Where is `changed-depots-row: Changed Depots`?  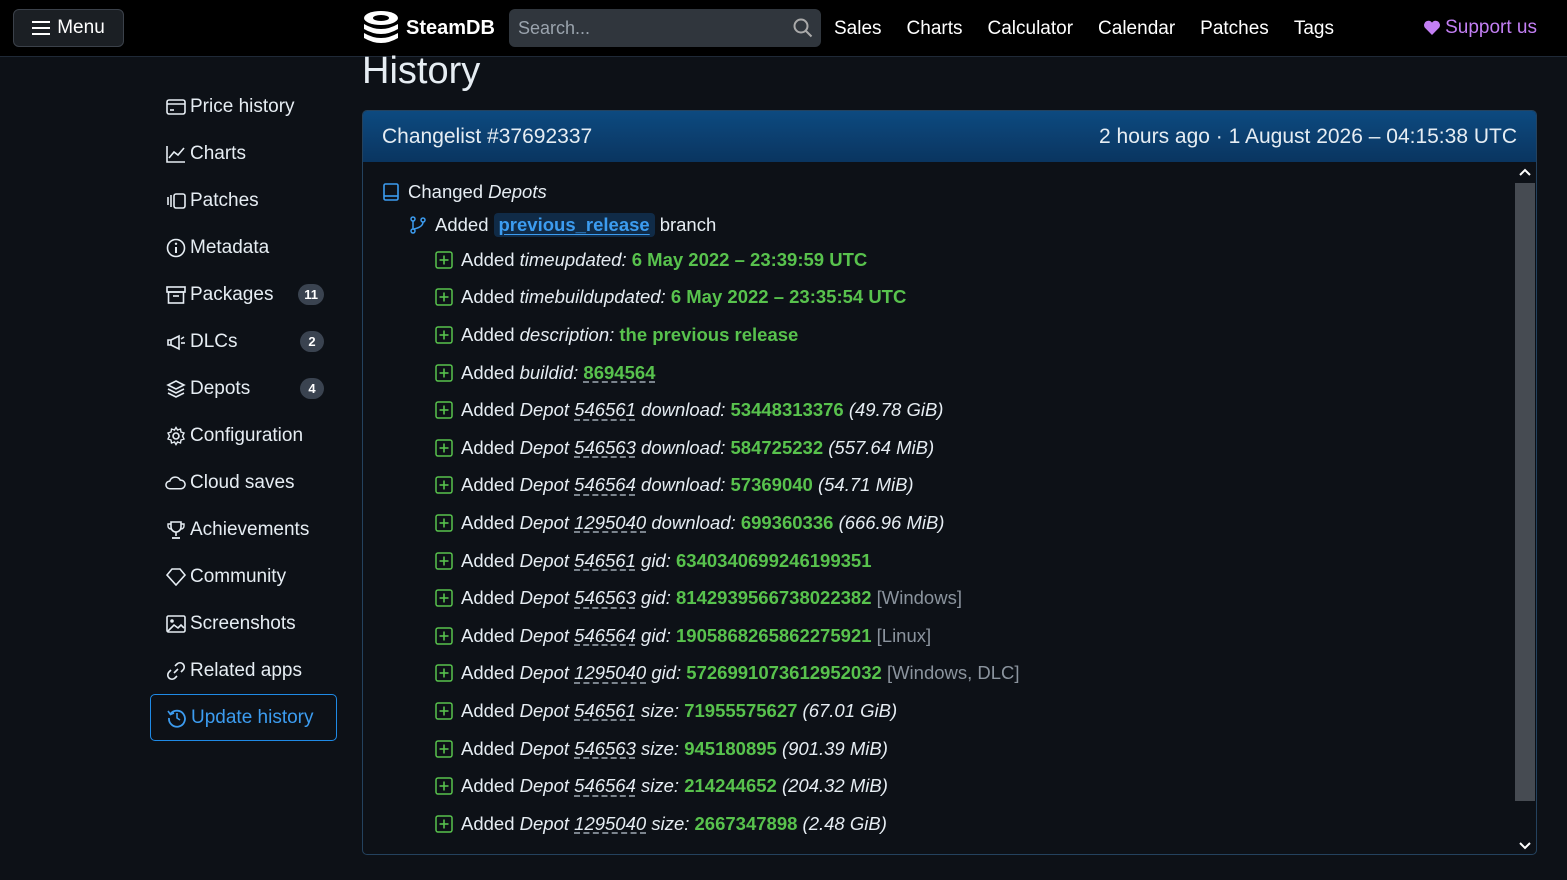
changed-depots-row: Changed Depots is located at coordinates (959, 192).